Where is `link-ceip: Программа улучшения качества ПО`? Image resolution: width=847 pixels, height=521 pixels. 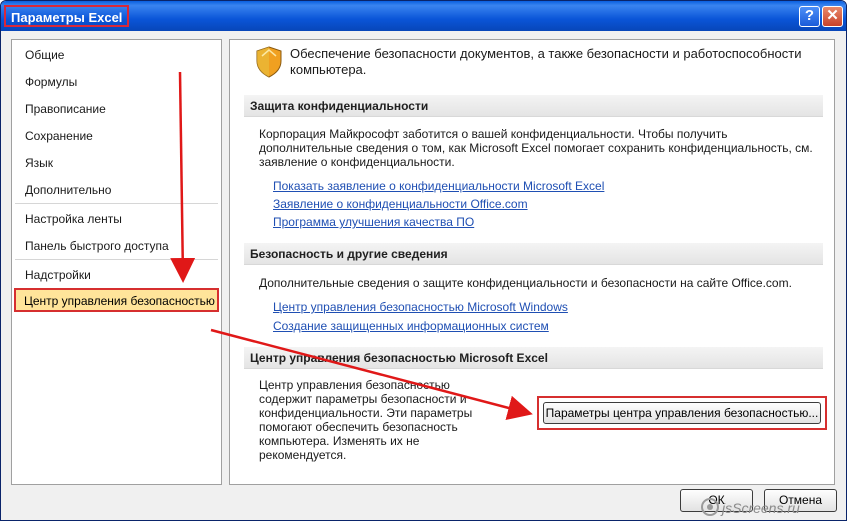 link-ceip: Программа улучшения качества ПО is located at coordinates (373, 222).